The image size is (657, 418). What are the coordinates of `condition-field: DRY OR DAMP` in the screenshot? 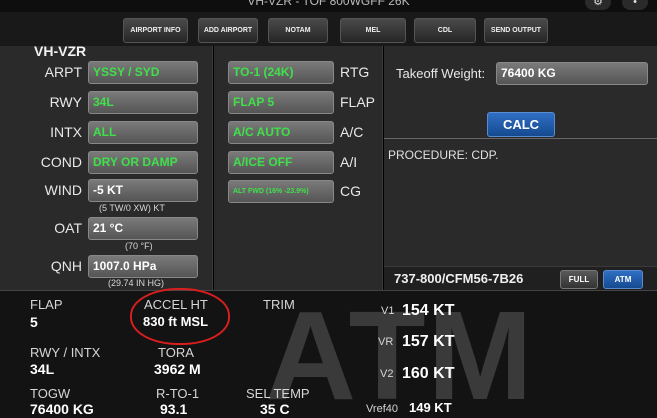 It's located at (143, 162).